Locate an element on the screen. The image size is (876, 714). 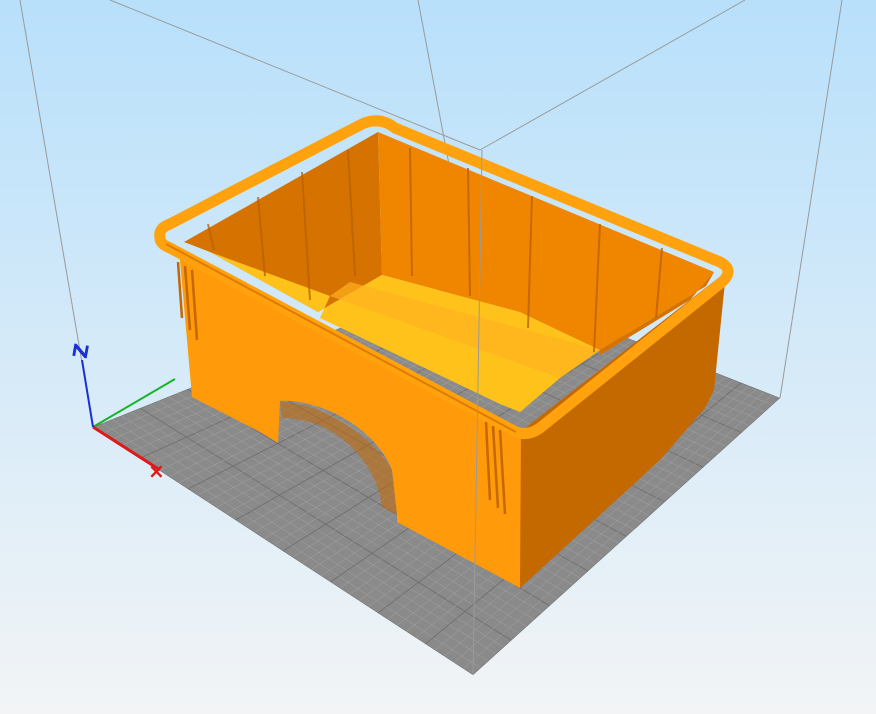
x-axis-label: × is located at coordinates (156, 471).